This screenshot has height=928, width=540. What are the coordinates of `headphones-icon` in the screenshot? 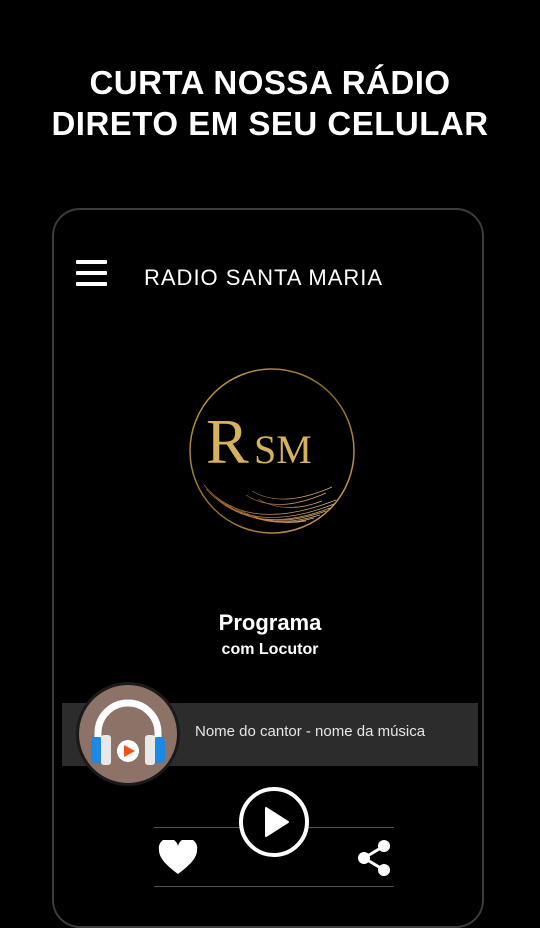 It's located at (128, 732).